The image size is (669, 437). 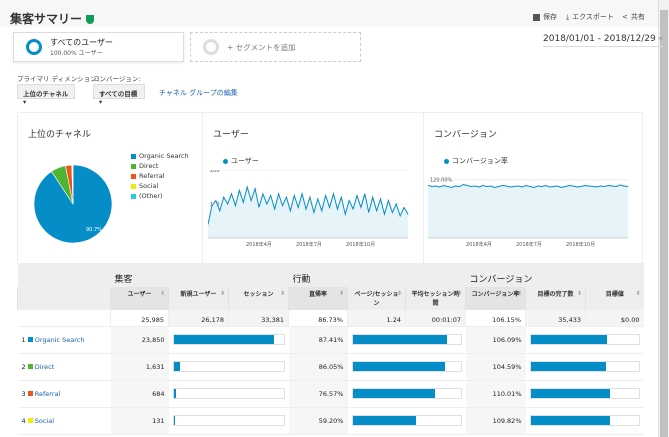 What do you see at coordinates (64, 367) in the screenshot?
I see `channel-cell: 2 Direct` at bounding box center [64, 367].